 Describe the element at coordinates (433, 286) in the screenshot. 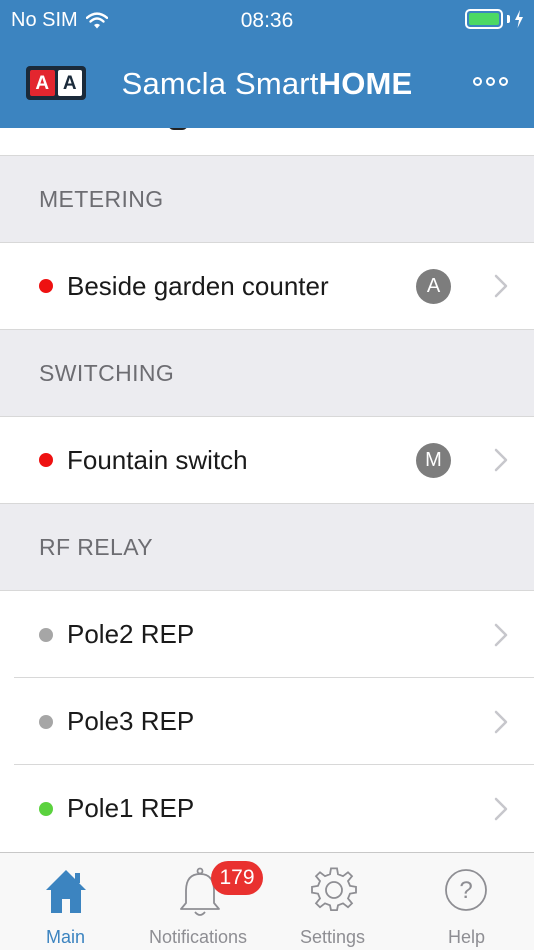

I see `mode-badge: A` at that location.